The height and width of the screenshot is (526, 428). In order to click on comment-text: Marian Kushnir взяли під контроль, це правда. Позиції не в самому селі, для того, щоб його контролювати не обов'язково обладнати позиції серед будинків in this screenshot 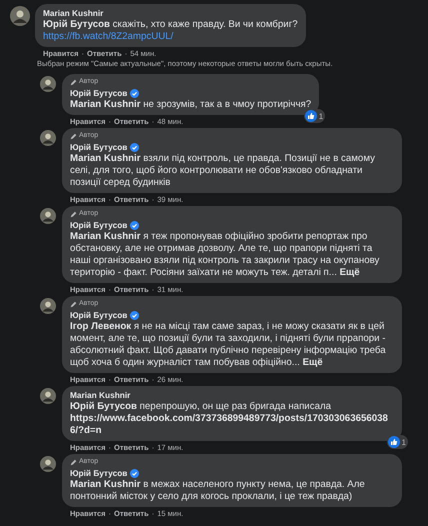, I will do `click(223, 171)`.